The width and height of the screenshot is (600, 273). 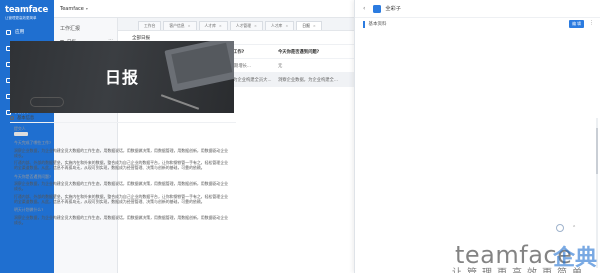 What do you see at coordinates (21, 134) in the screenshot?
I see `submitter-value` at bounding box center [21, 134].